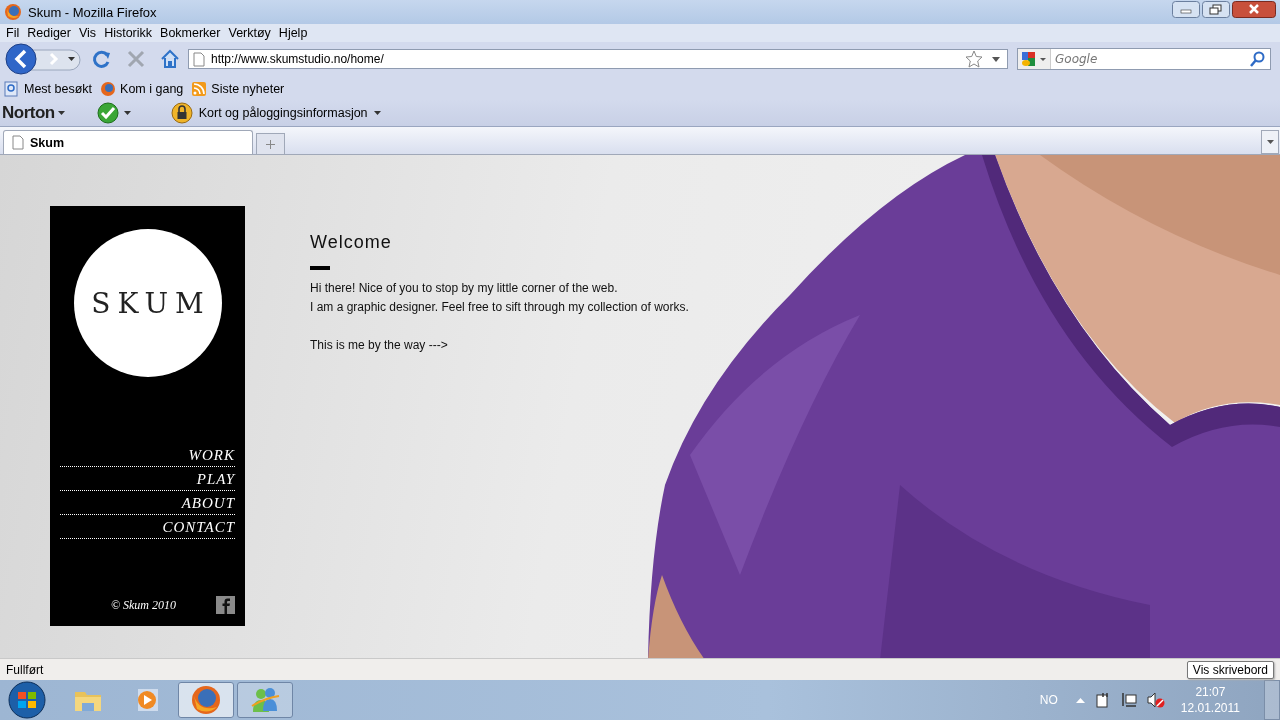 The width and height of the screenshot is (1280, 720). What do you see at coordinates (28, 113) in the screenshot?
I see `norton-logo: Norton` at bounding box center [28, 113].